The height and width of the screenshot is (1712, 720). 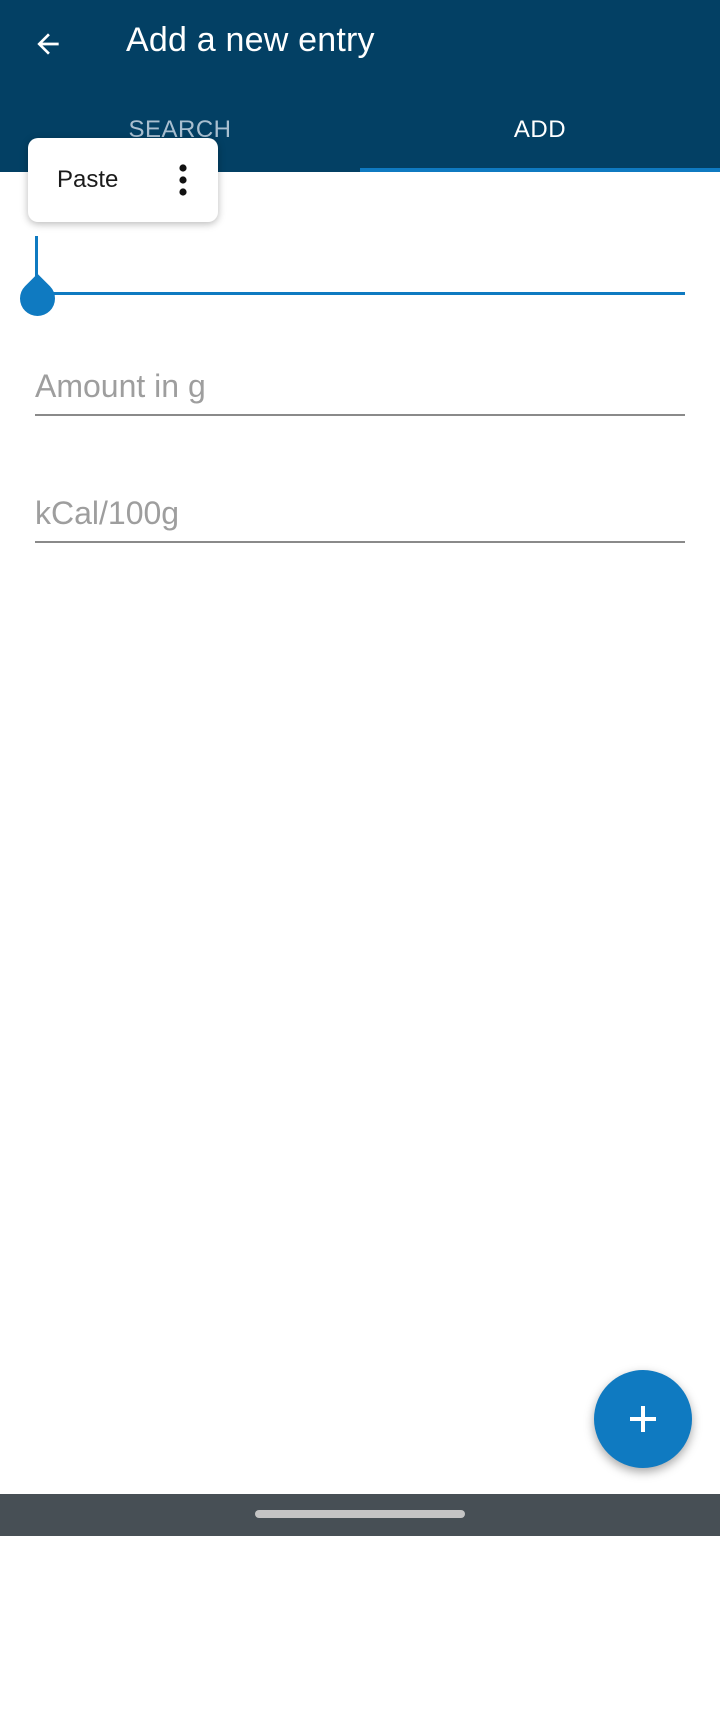 I want to click on back-button, so click(x=48, y=44).